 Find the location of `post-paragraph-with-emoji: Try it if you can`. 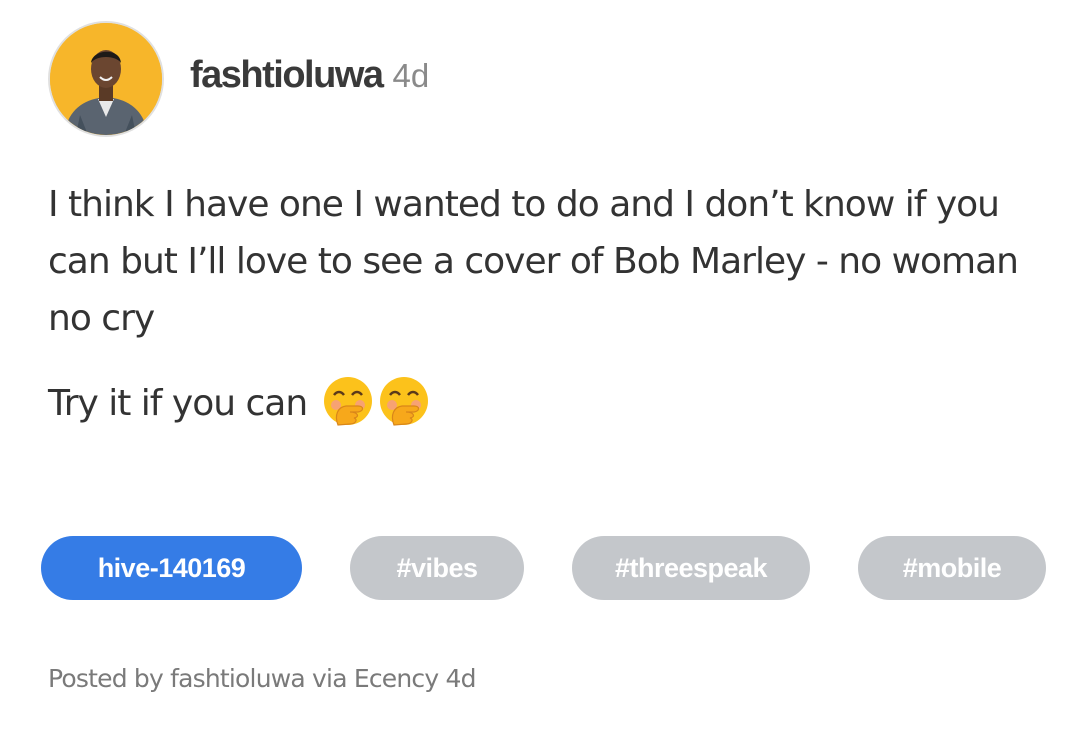

post-paragraph-with-emoji: Try it if you can is located at coordinates (543, 403).